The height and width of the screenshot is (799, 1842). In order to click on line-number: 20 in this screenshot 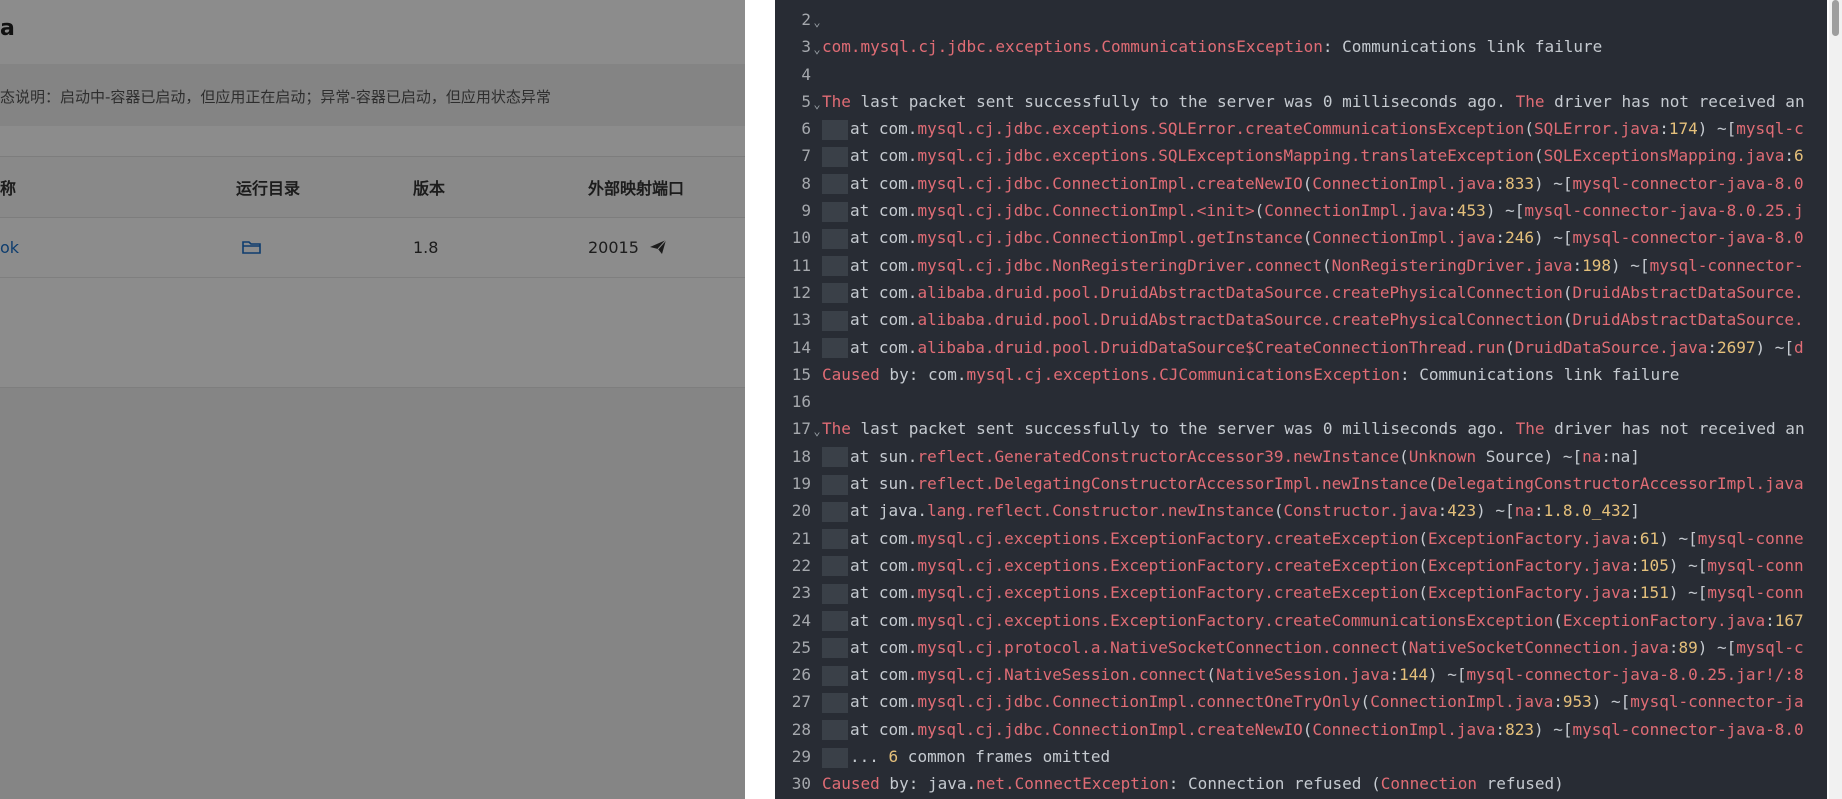, I will do `click(801, 511)`.